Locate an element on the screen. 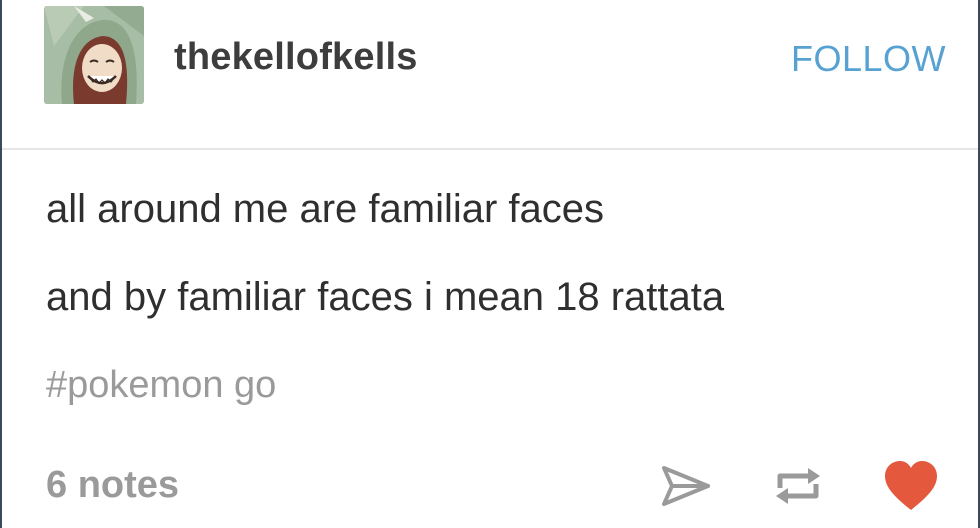  heart-icon is located at coordinates (911, 485).